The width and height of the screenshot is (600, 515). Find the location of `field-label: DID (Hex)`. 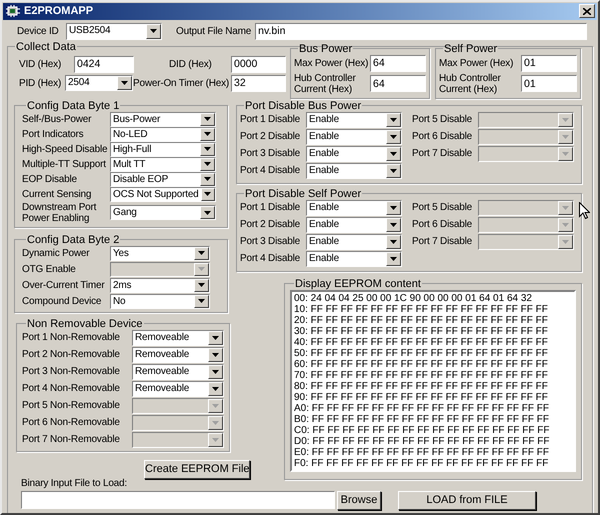

field-label: DID (Hex) is located at coordinates (191, 64).